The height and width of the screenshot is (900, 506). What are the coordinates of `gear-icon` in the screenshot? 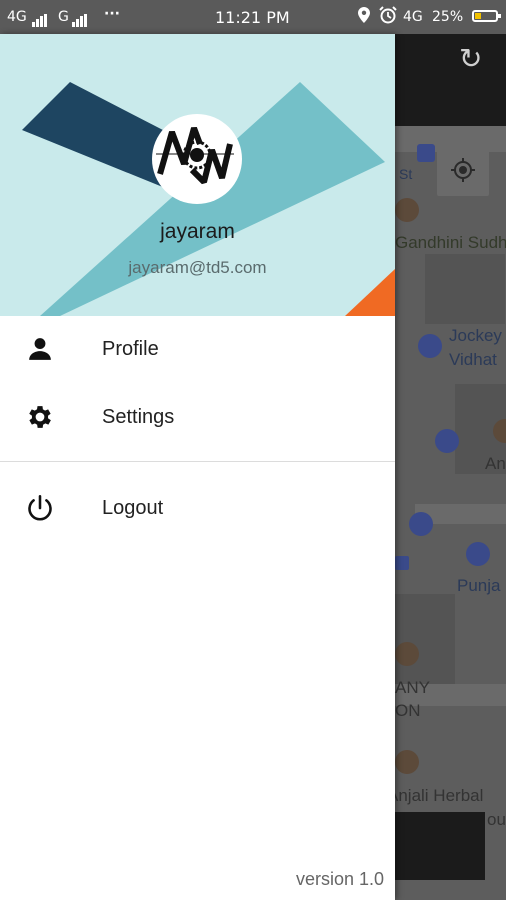 It's located at (40, 417).